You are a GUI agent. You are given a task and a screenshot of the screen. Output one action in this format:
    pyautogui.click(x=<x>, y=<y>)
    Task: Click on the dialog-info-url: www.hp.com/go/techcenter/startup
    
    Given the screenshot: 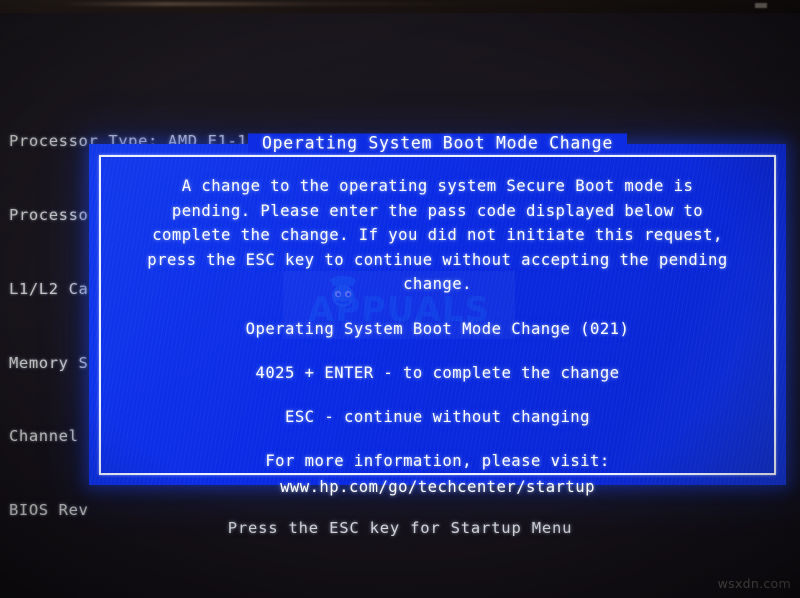 What is the action you would take?
    pyautogui.click(x=437, y=486)
    